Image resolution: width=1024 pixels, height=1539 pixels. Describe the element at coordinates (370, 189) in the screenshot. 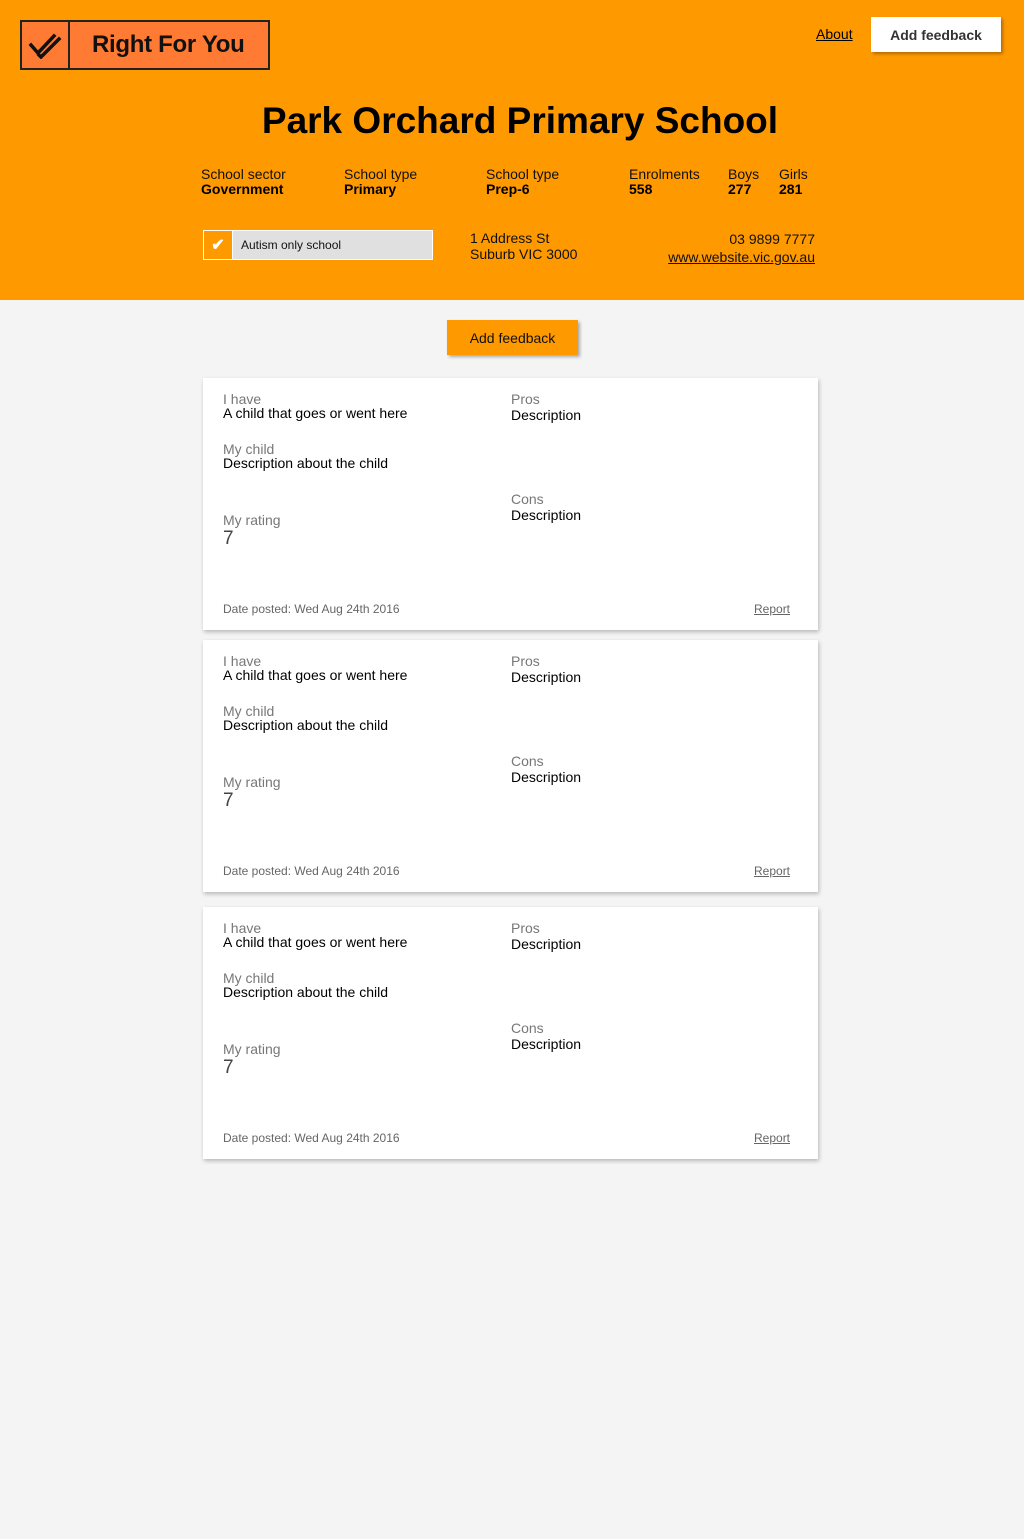

I see `stat-value: Primary` at that location.